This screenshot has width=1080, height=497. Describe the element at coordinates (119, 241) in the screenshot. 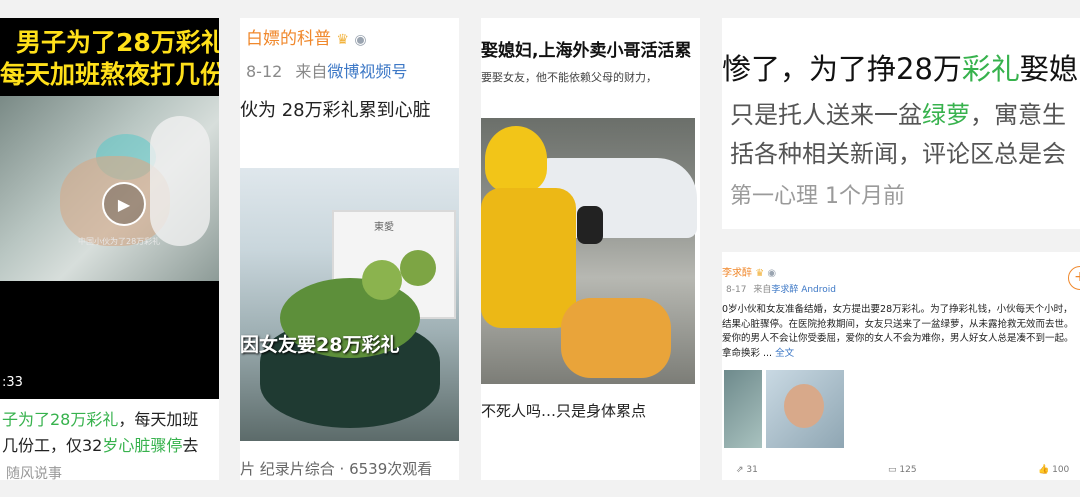

I see `video-watermark: 中国小伙为了28万彩礼` at that location.